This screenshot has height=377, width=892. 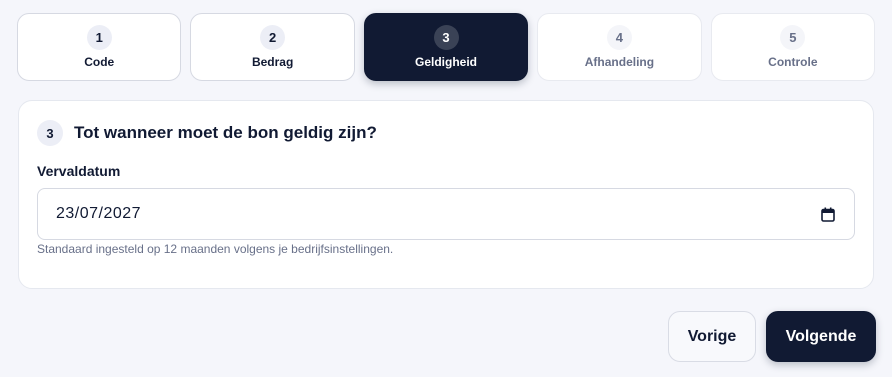 What do you see at coordinates (99, 37) in the screenshot?
I see `step-number: 1` at bounding box center [99, 37].